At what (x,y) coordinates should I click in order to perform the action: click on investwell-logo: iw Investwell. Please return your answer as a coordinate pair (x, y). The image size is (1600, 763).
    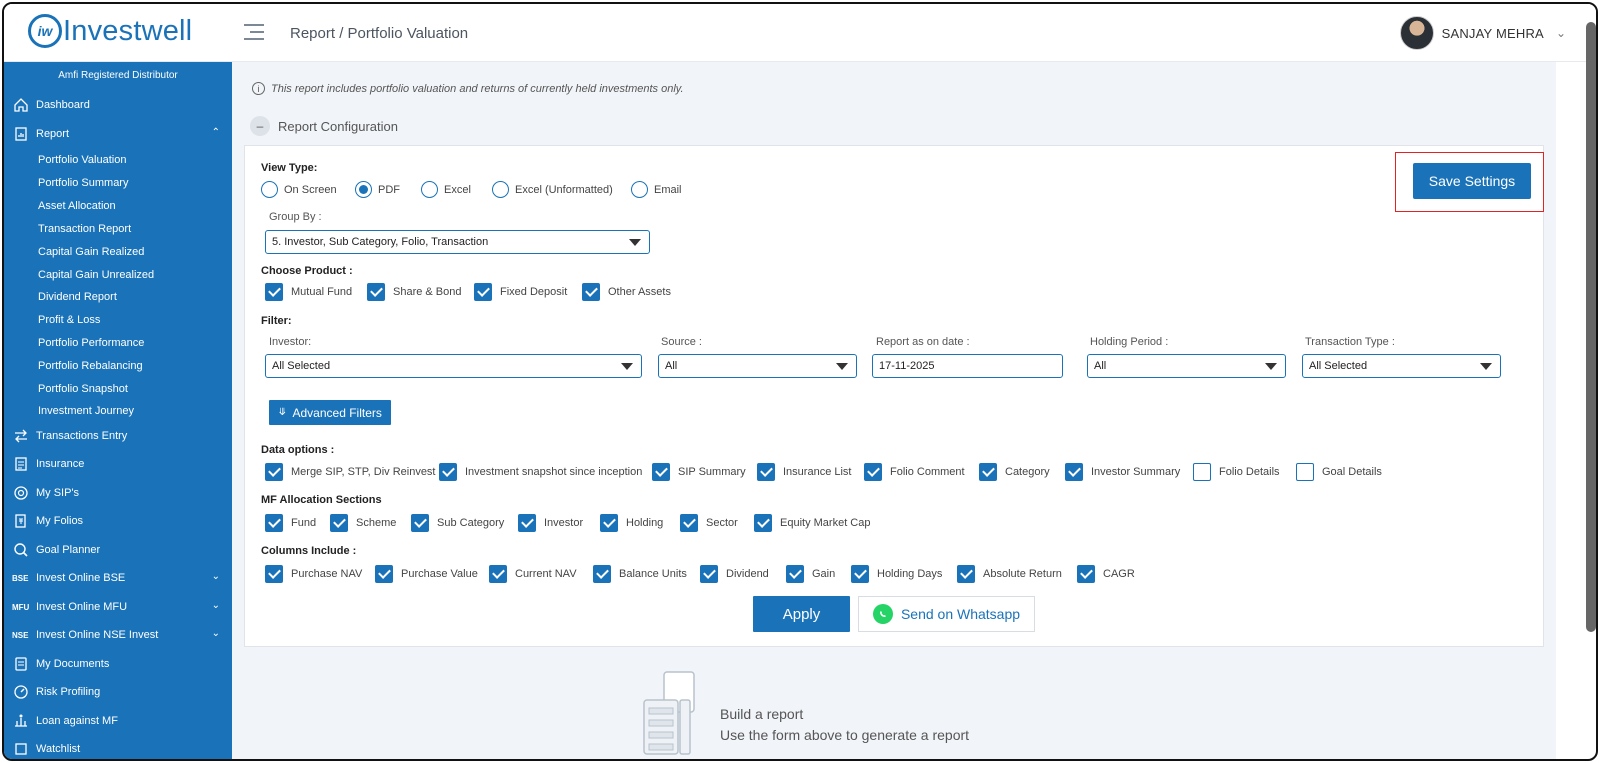
    Looking at the image, I should click on (110, 31).